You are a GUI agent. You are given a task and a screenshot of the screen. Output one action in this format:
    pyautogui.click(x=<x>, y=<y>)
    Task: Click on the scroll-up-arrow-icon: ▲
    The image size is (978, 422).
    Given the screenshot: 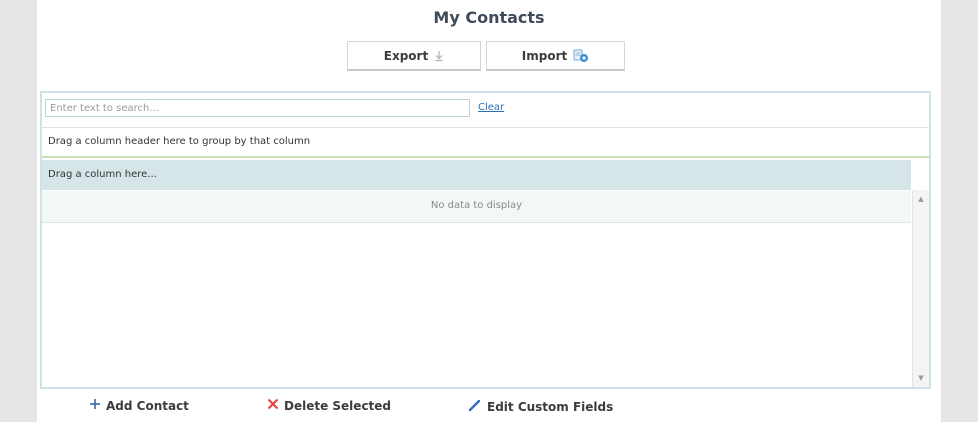 What is the action you would take?
    pyautogui.click(x=921, y=199)
    